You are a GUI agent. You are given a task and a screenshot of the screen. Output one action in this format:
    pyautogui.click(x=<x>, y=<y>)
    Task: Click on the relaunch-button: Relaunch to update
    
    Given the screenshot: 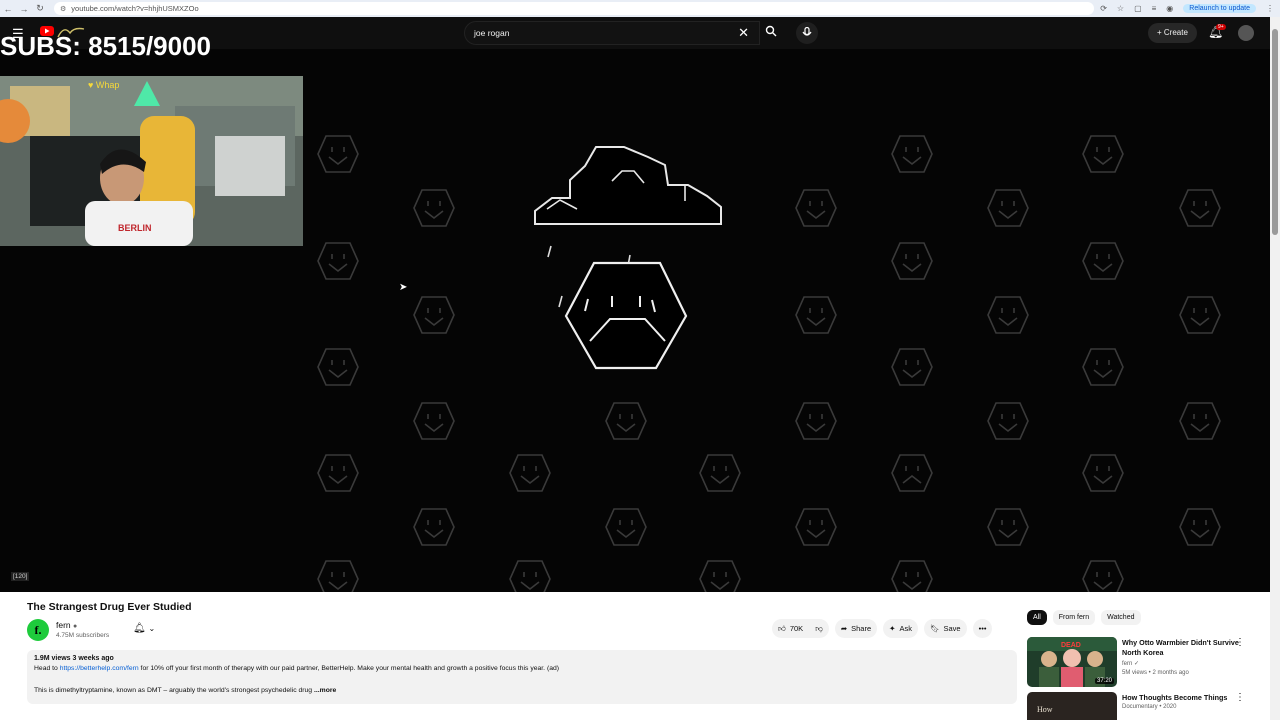 What is the action you would take?
    pyautogui.click(x=1219, y=8)
    